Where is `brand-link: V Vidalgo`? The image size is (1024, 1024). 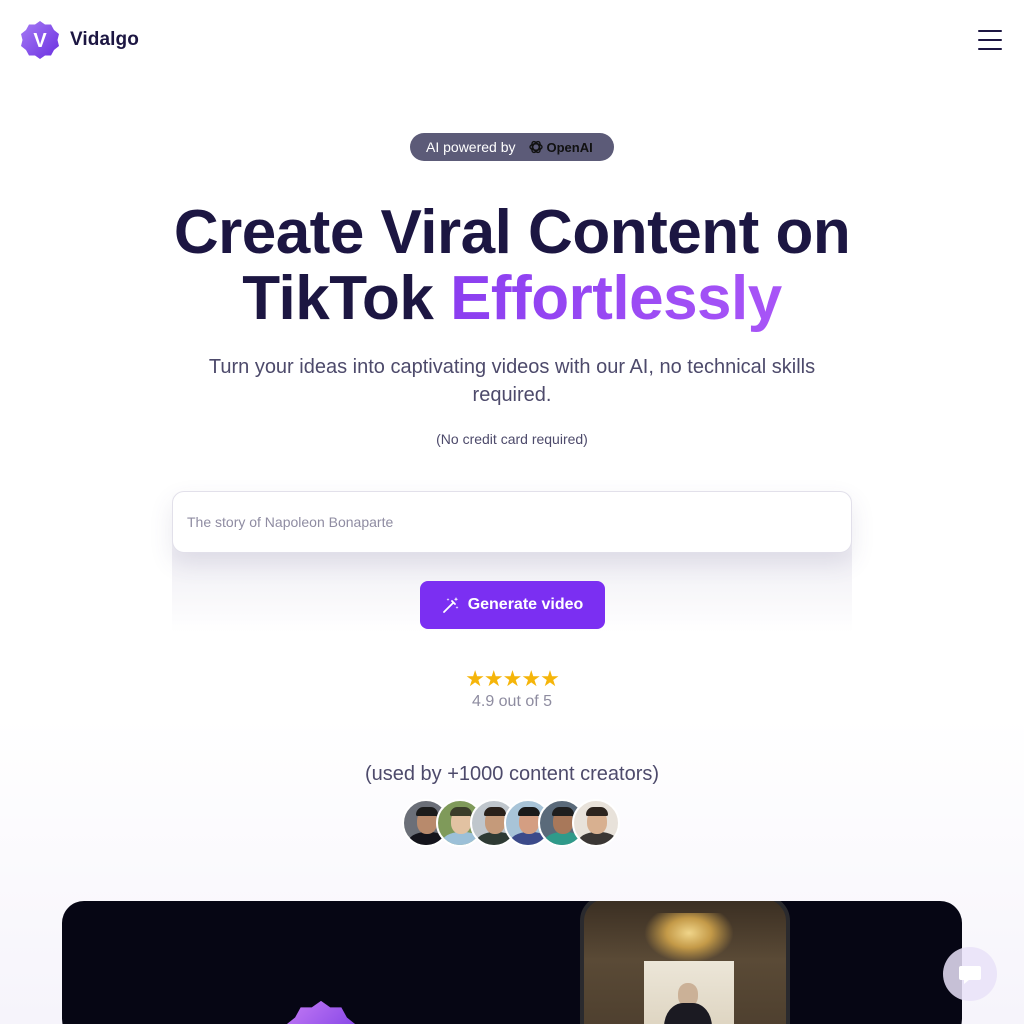
brand-link: V Vidalgo is located at coordinates (79, 40).